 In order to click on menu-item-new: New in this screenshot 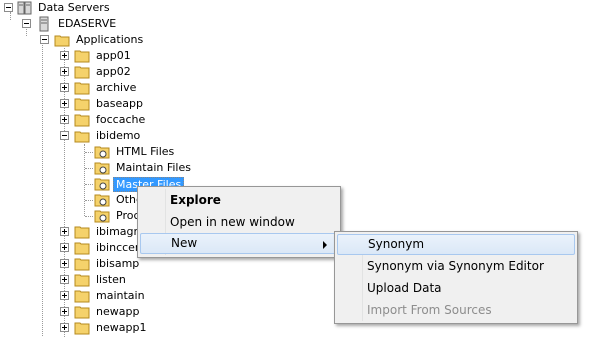, I will do `click(239, 243)`.